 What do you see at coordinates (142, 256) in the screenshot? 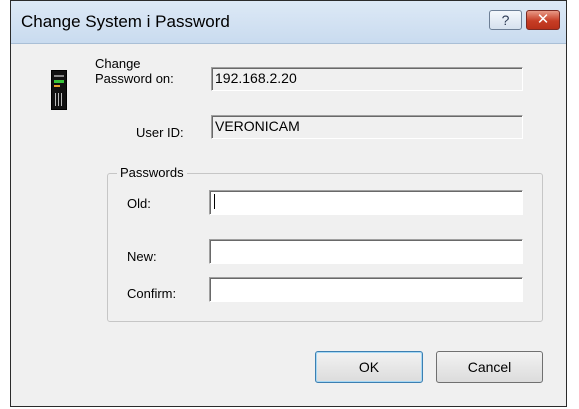
I see `new-password-label: New:` at bounding box center [142, 256].